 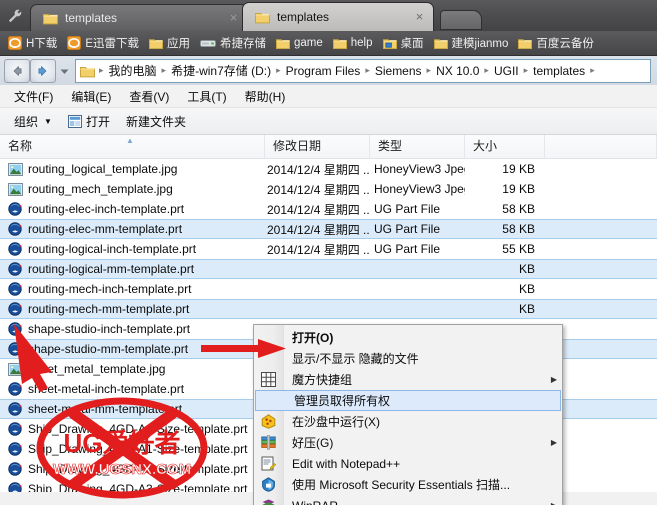 I want to click on new-folder-button: 新建文件夹, so click(x=156, y=121).